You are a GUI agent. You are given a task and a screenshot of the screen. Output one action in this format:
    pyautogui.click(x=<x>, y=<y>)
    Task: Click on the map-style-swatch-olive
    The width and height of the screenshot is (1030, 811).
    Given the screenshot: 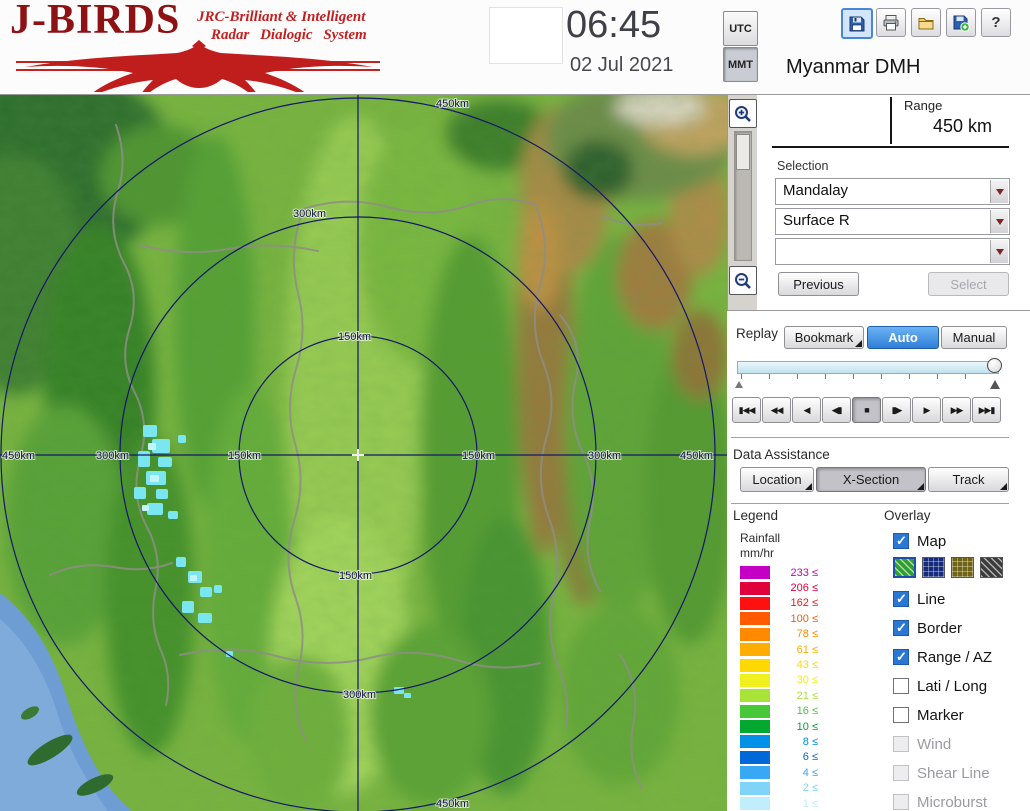 What is the action you would take?
    pyautogui.click(x=962, y=567)
    